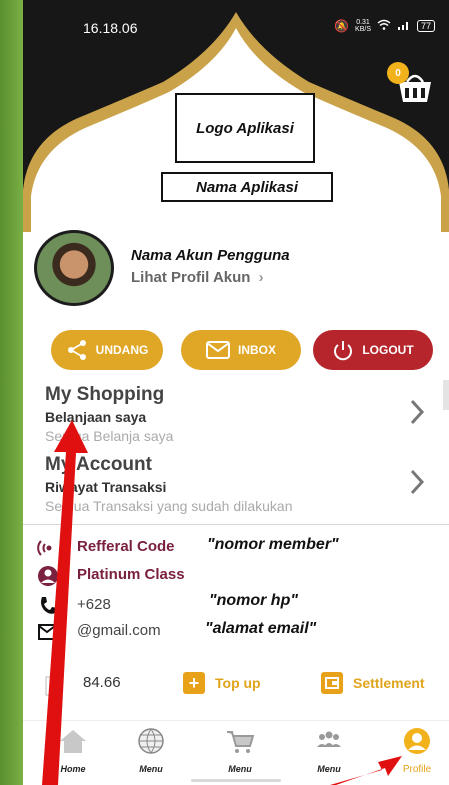 The height and width of the screenshot is (785, 449). What do you see at coordinates (48, 576) in the screenshot?
I see `member-class-icon` at bounding box center [48, 576].